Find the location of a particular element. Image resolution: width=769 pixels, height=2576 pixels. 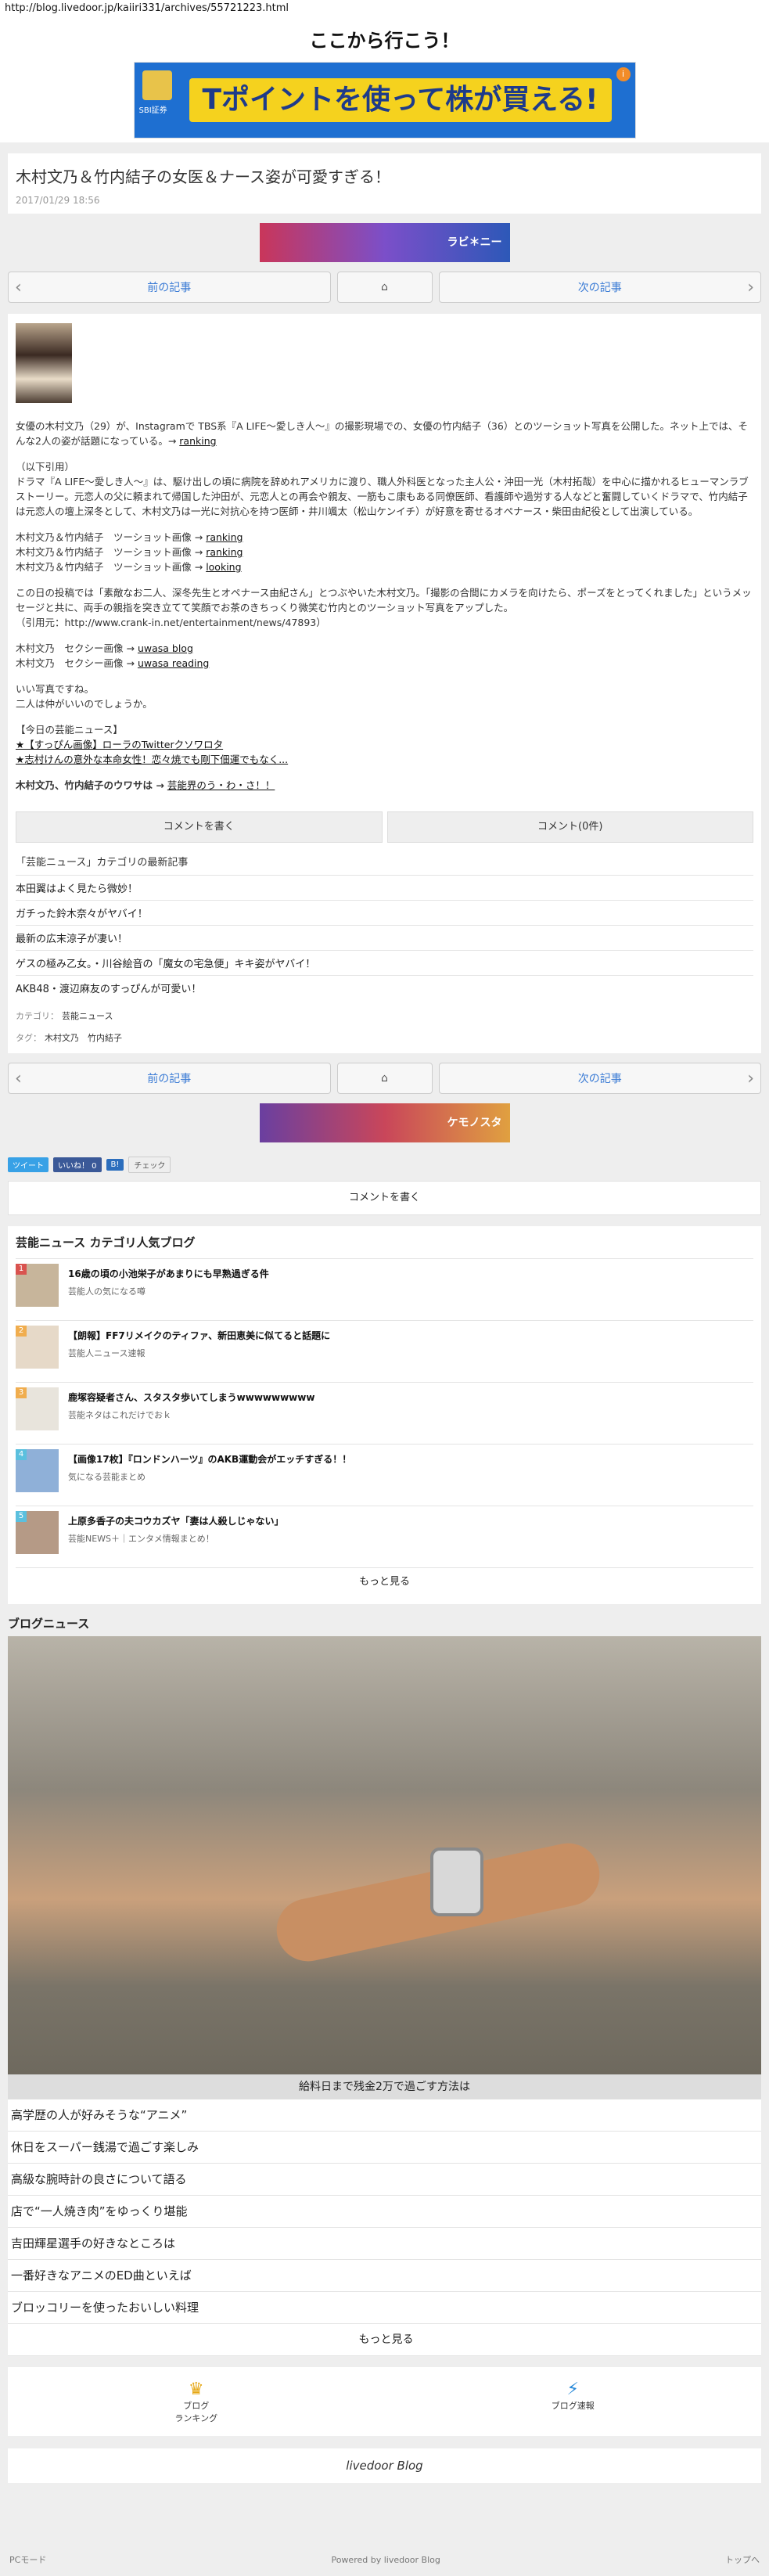

category-item: 最新の広末涼子が凄い！ is located at coordinates (384, 937).